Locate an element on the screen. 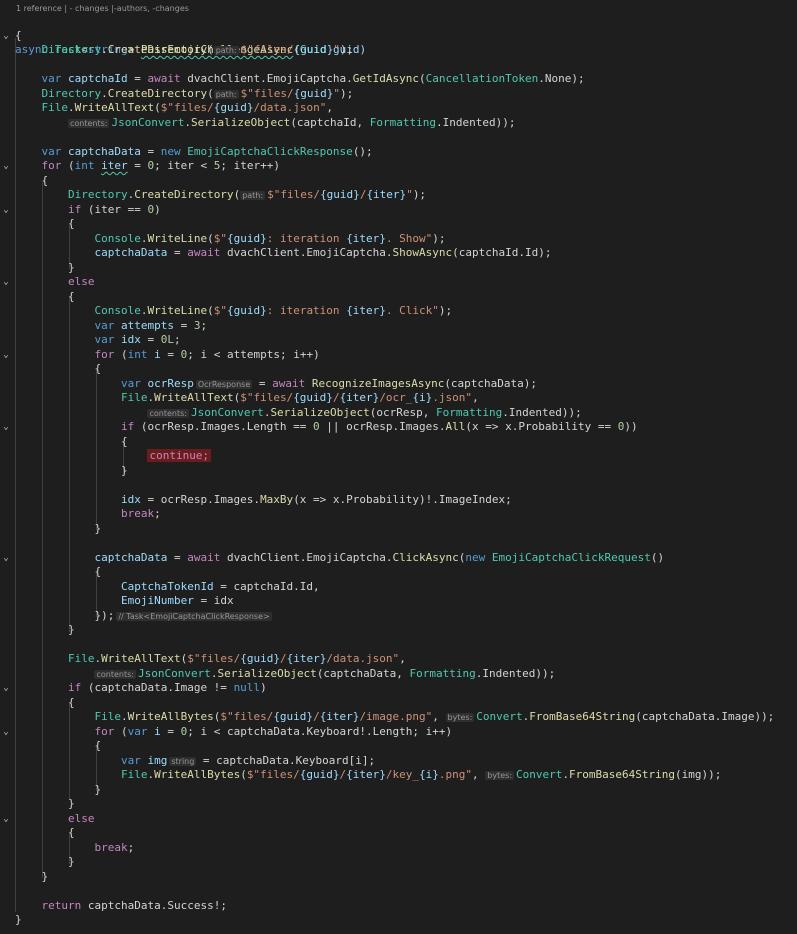 The width and height of the screenshot is (797, 934). highlighted-continue: continue; is located at coordinates (179, 455).